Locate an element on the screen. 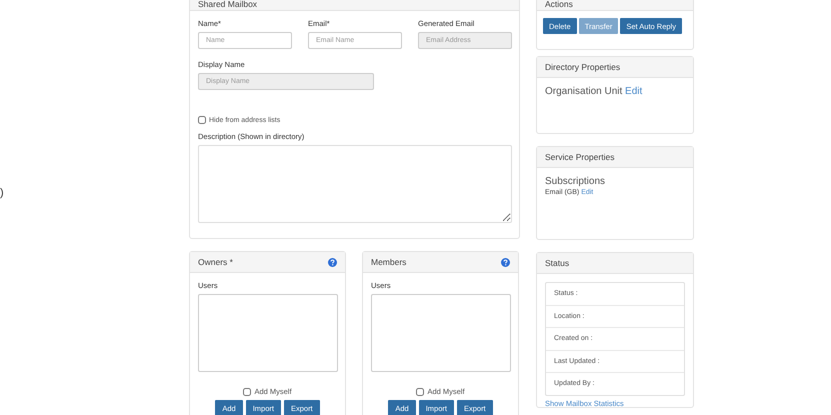  panel-title: Actions is located at coordinates (559, 4).